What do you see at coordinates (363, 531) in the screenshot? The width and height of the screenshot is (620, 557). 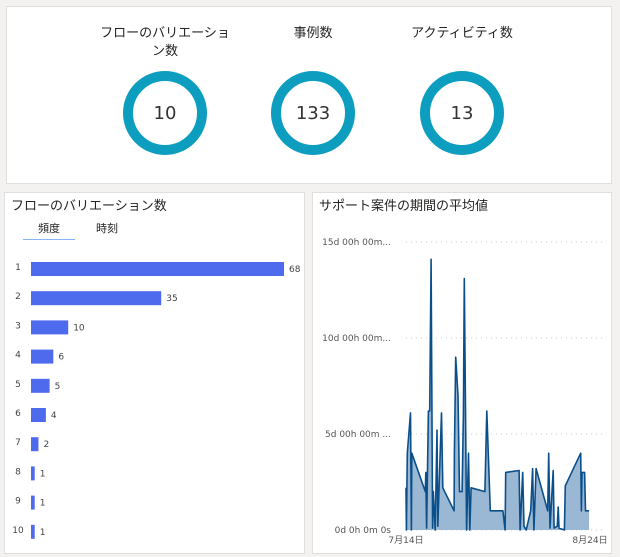 I see `y-tick-label: 0d 0h 0m 0s` at bounding box center [363, 531].